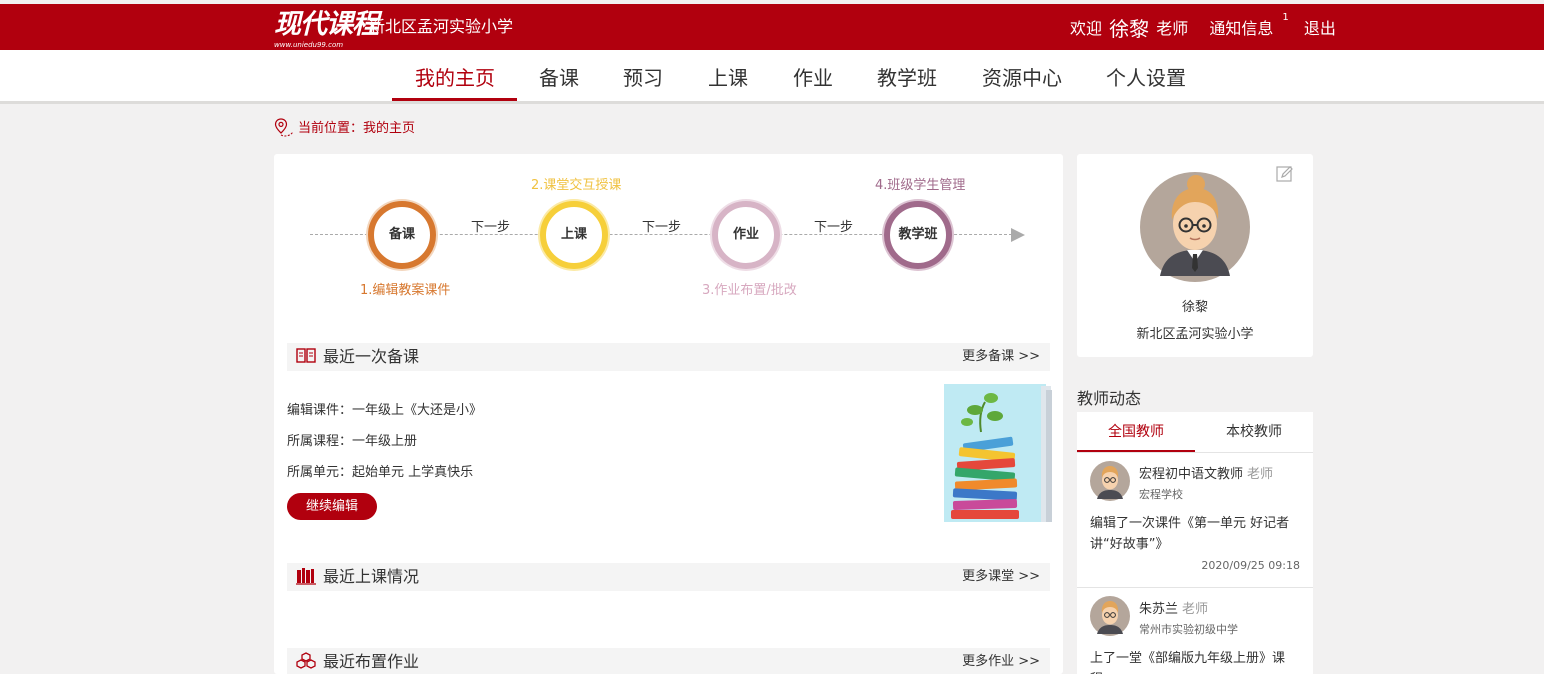  Describe the element at coordinates (668, 357) in the screenshot. I see `recent-prep-header: 最近一次备课 更多备课 >>` at that location.